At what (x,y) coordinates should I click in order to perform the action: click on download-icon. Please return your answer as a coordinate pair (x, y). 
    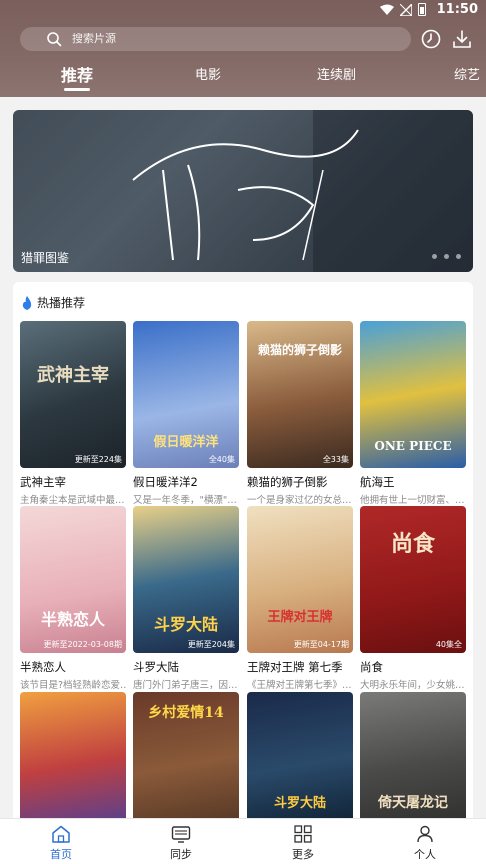
    Looking at the image, I should click on (462, 39).